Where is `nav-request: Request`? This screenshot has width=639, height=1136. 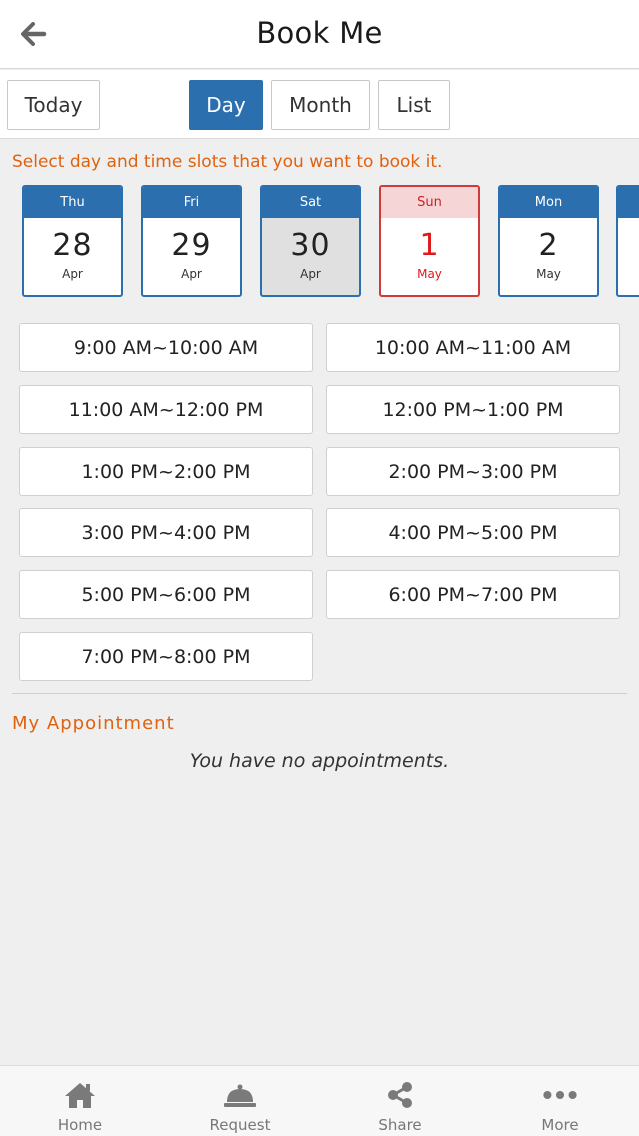 nav-request: Request is located at coordinates (240, 1101).